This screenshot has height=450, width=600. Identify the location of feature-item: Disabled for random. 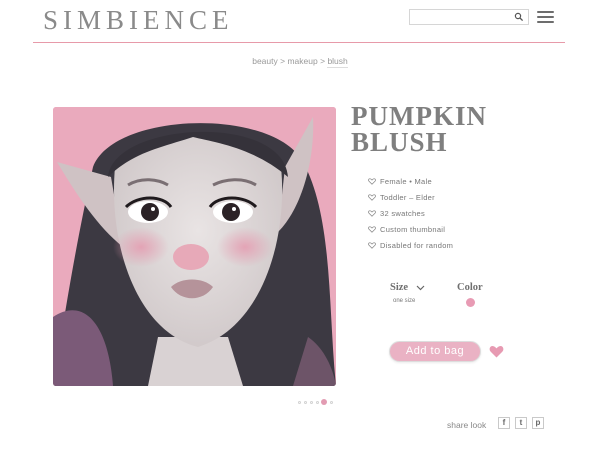
(410, 249).